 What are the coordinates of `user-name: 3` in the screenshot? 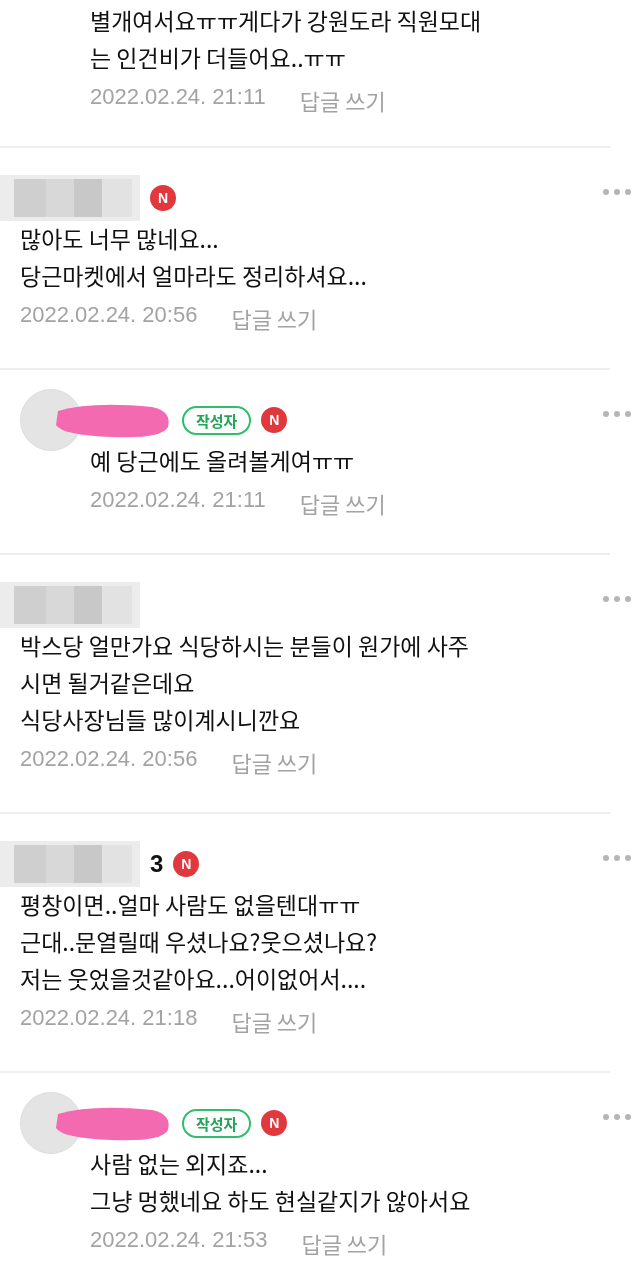 It's located at (157, 864).